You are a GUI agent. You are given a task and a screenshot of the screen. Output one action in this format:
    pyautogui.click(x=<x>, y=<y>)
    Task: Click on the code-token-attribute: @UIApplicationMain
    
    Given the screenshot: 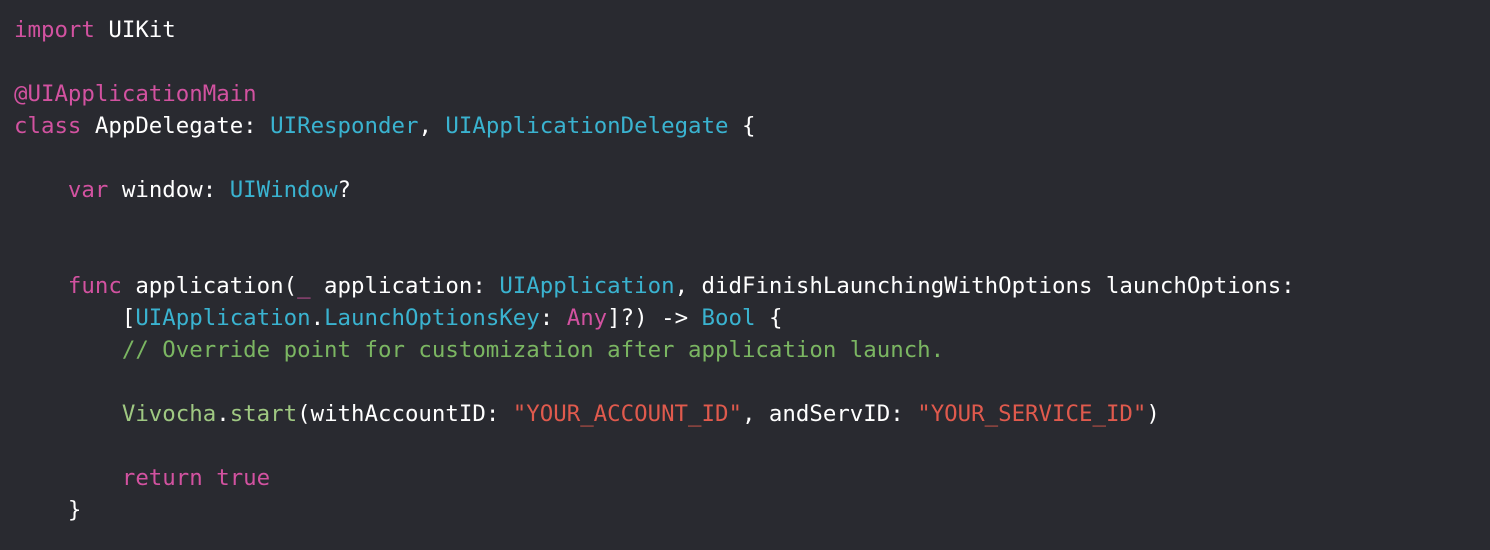 What is the action you would take?
    pyautogui.click(x=135, y=94)
    